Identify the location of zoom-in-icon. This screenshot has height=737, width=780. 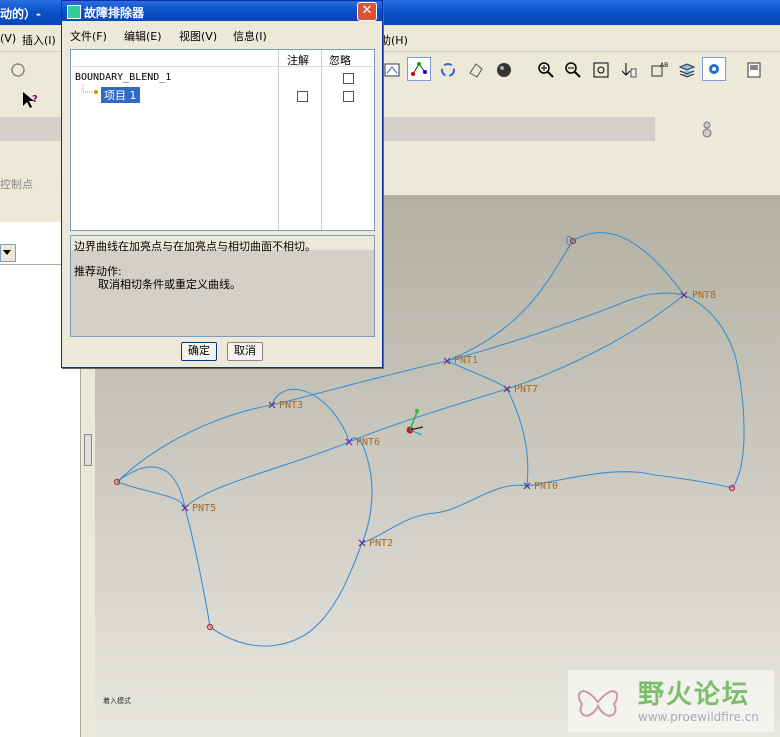
(546, 70).